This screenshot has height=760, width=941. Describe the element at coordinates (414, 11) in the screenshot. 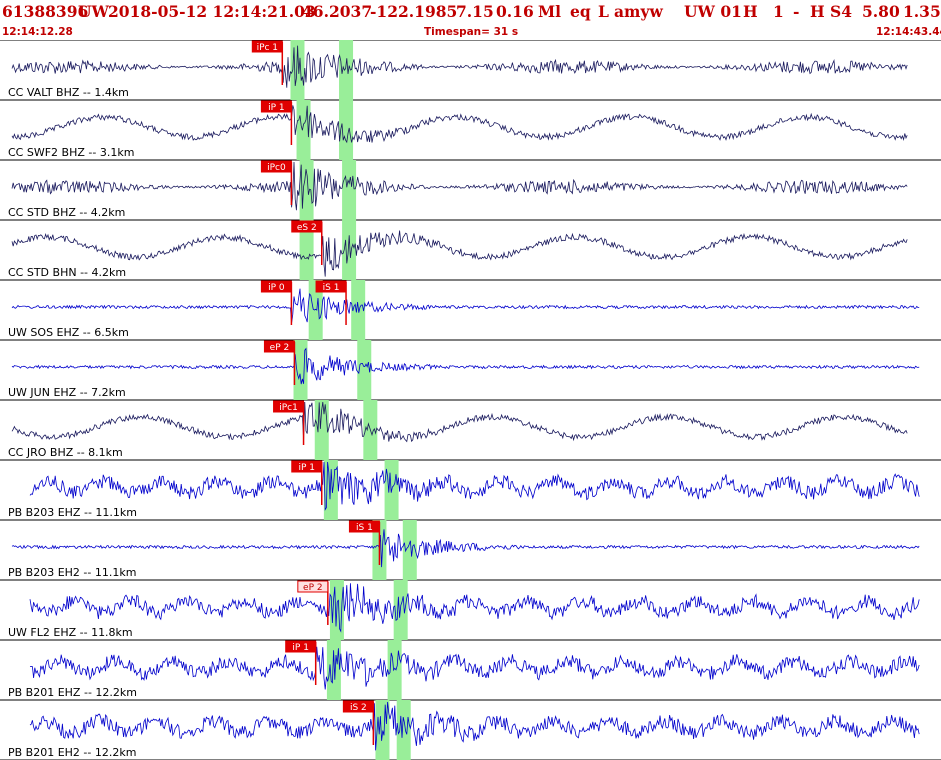

I see `longitude: -122.1985` at that location.